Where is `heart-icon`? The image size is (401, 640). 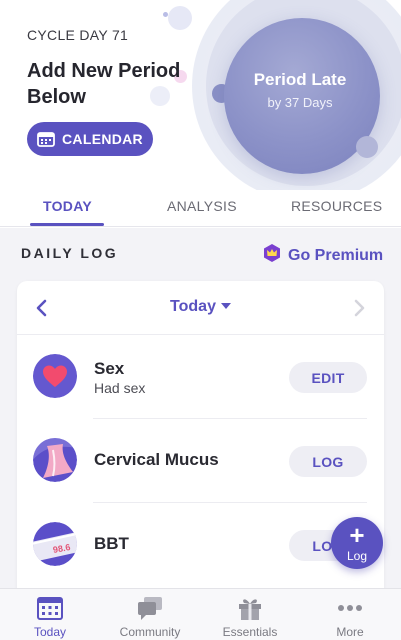
heart-icon is located at coordinates (55, 376).